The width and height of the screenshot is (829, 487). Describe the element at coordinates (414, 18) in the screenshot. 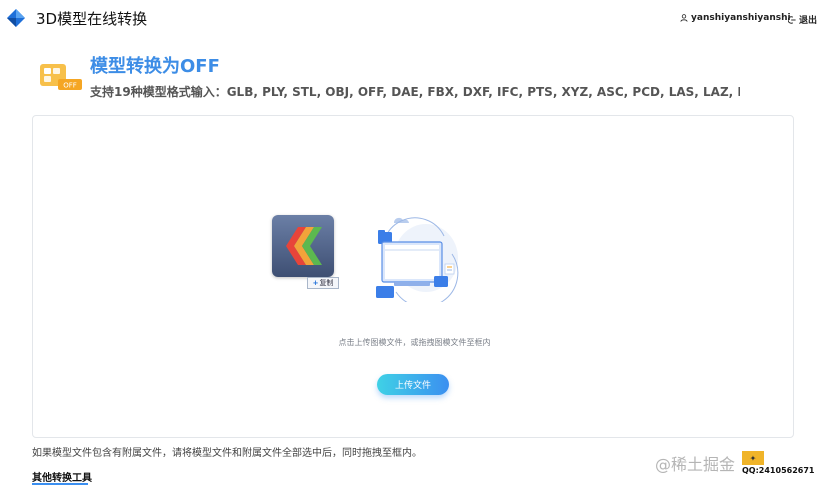

I see `top-bar: 3D模型在线转换 yanshiyanshiyanshi 退出` at that location.